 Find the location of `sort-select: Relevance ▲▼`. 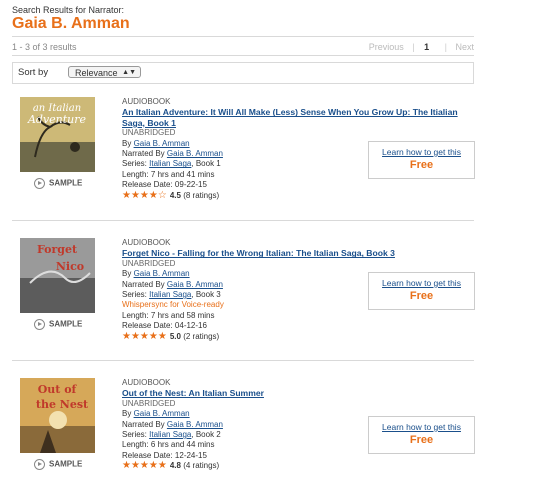

sort-select: Relevance ▲▼ is located at coordinates (104, 72).